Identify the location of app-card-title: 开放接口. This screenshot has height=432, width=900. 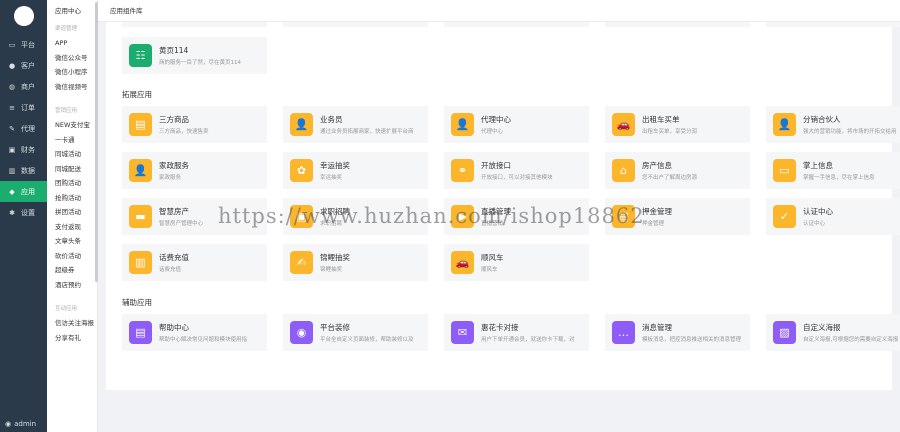
(496, 165).